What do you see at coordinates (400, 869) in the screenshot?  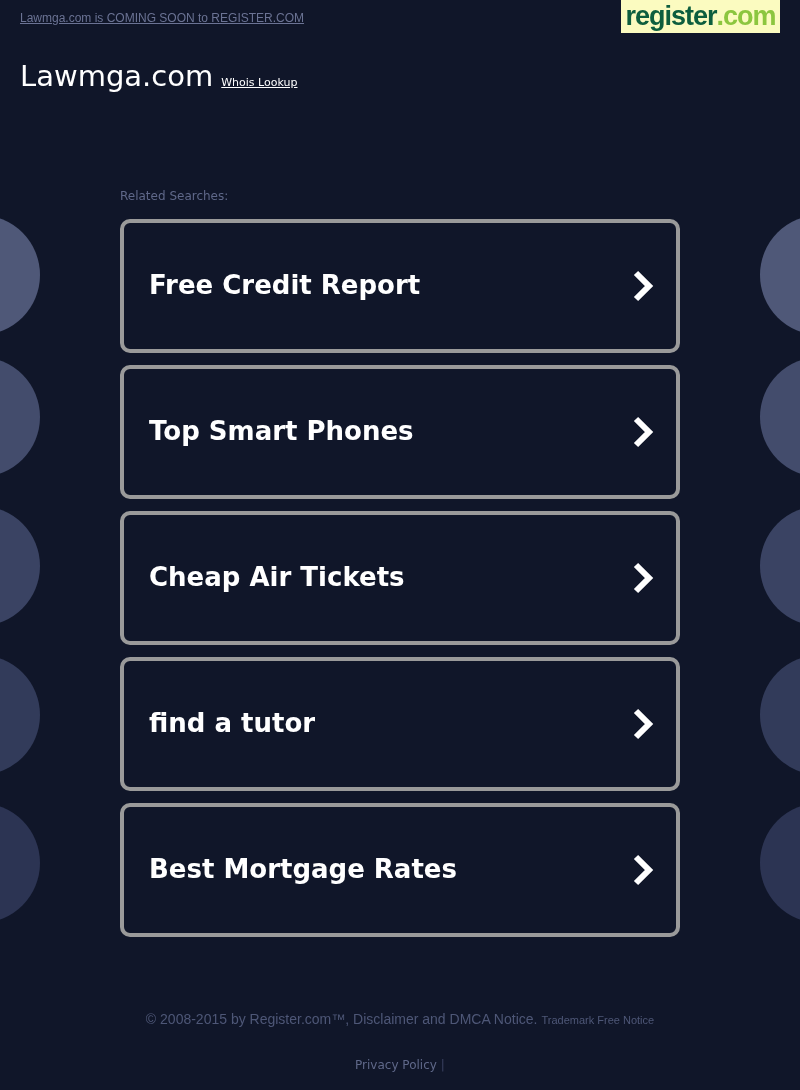 I see `search-link: Best Mortgage Rates` at bounding box center [400, 869].